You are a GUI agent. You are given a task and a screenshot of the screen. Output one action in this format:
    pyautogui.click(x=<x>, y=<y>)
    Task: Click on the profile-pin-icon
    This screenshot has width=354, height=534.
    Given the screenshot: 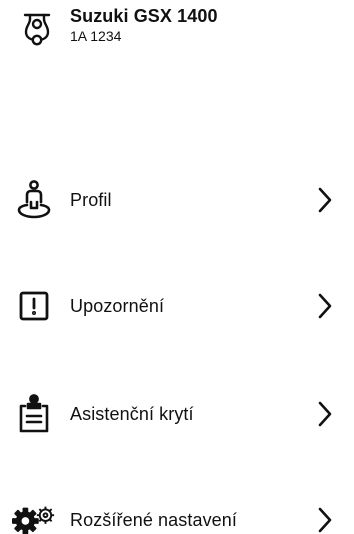 What is the action you would take?
    pyautogui.click(x=34, y=200)
    